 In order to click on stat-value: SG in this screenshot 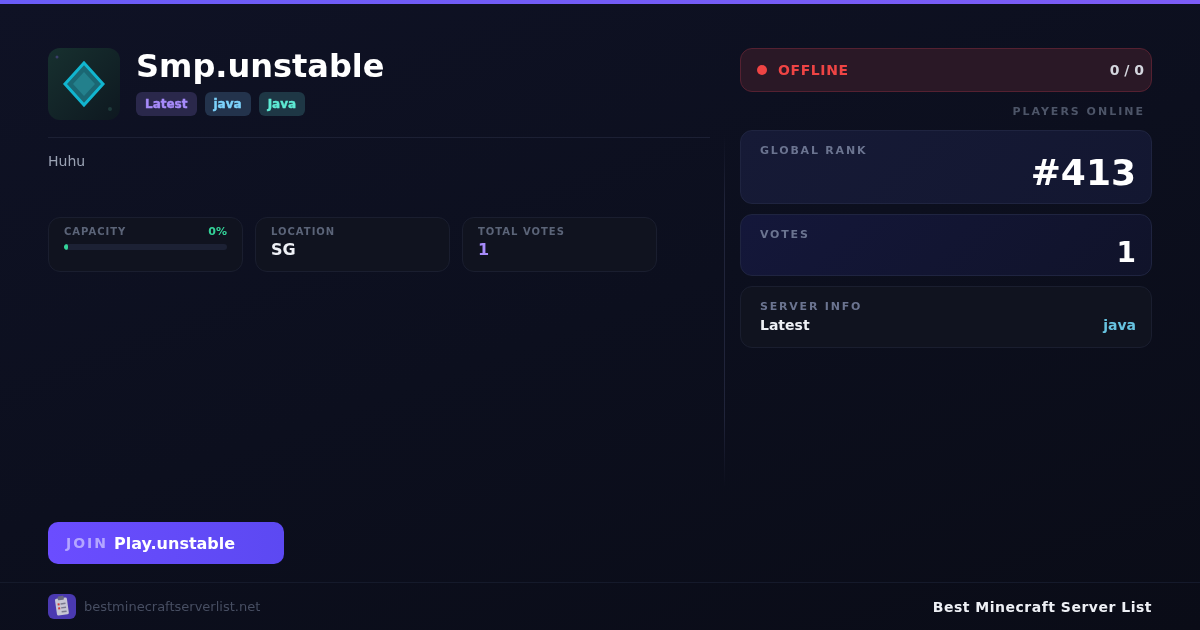, I will do `click(284, 250)`.